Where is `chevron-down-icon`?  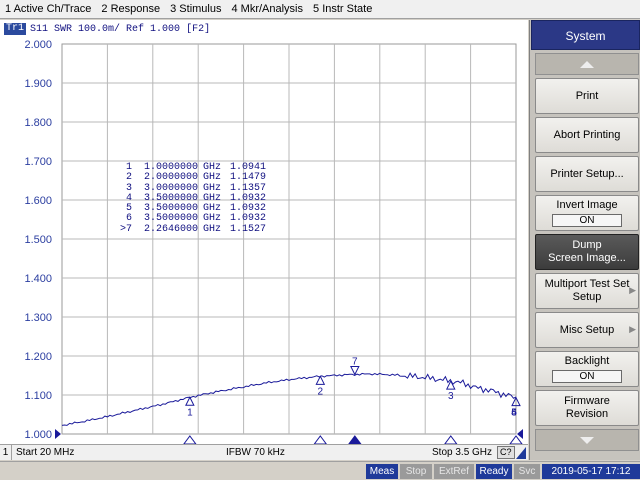
chevron-down-icon is located at coordinates (587, 440).